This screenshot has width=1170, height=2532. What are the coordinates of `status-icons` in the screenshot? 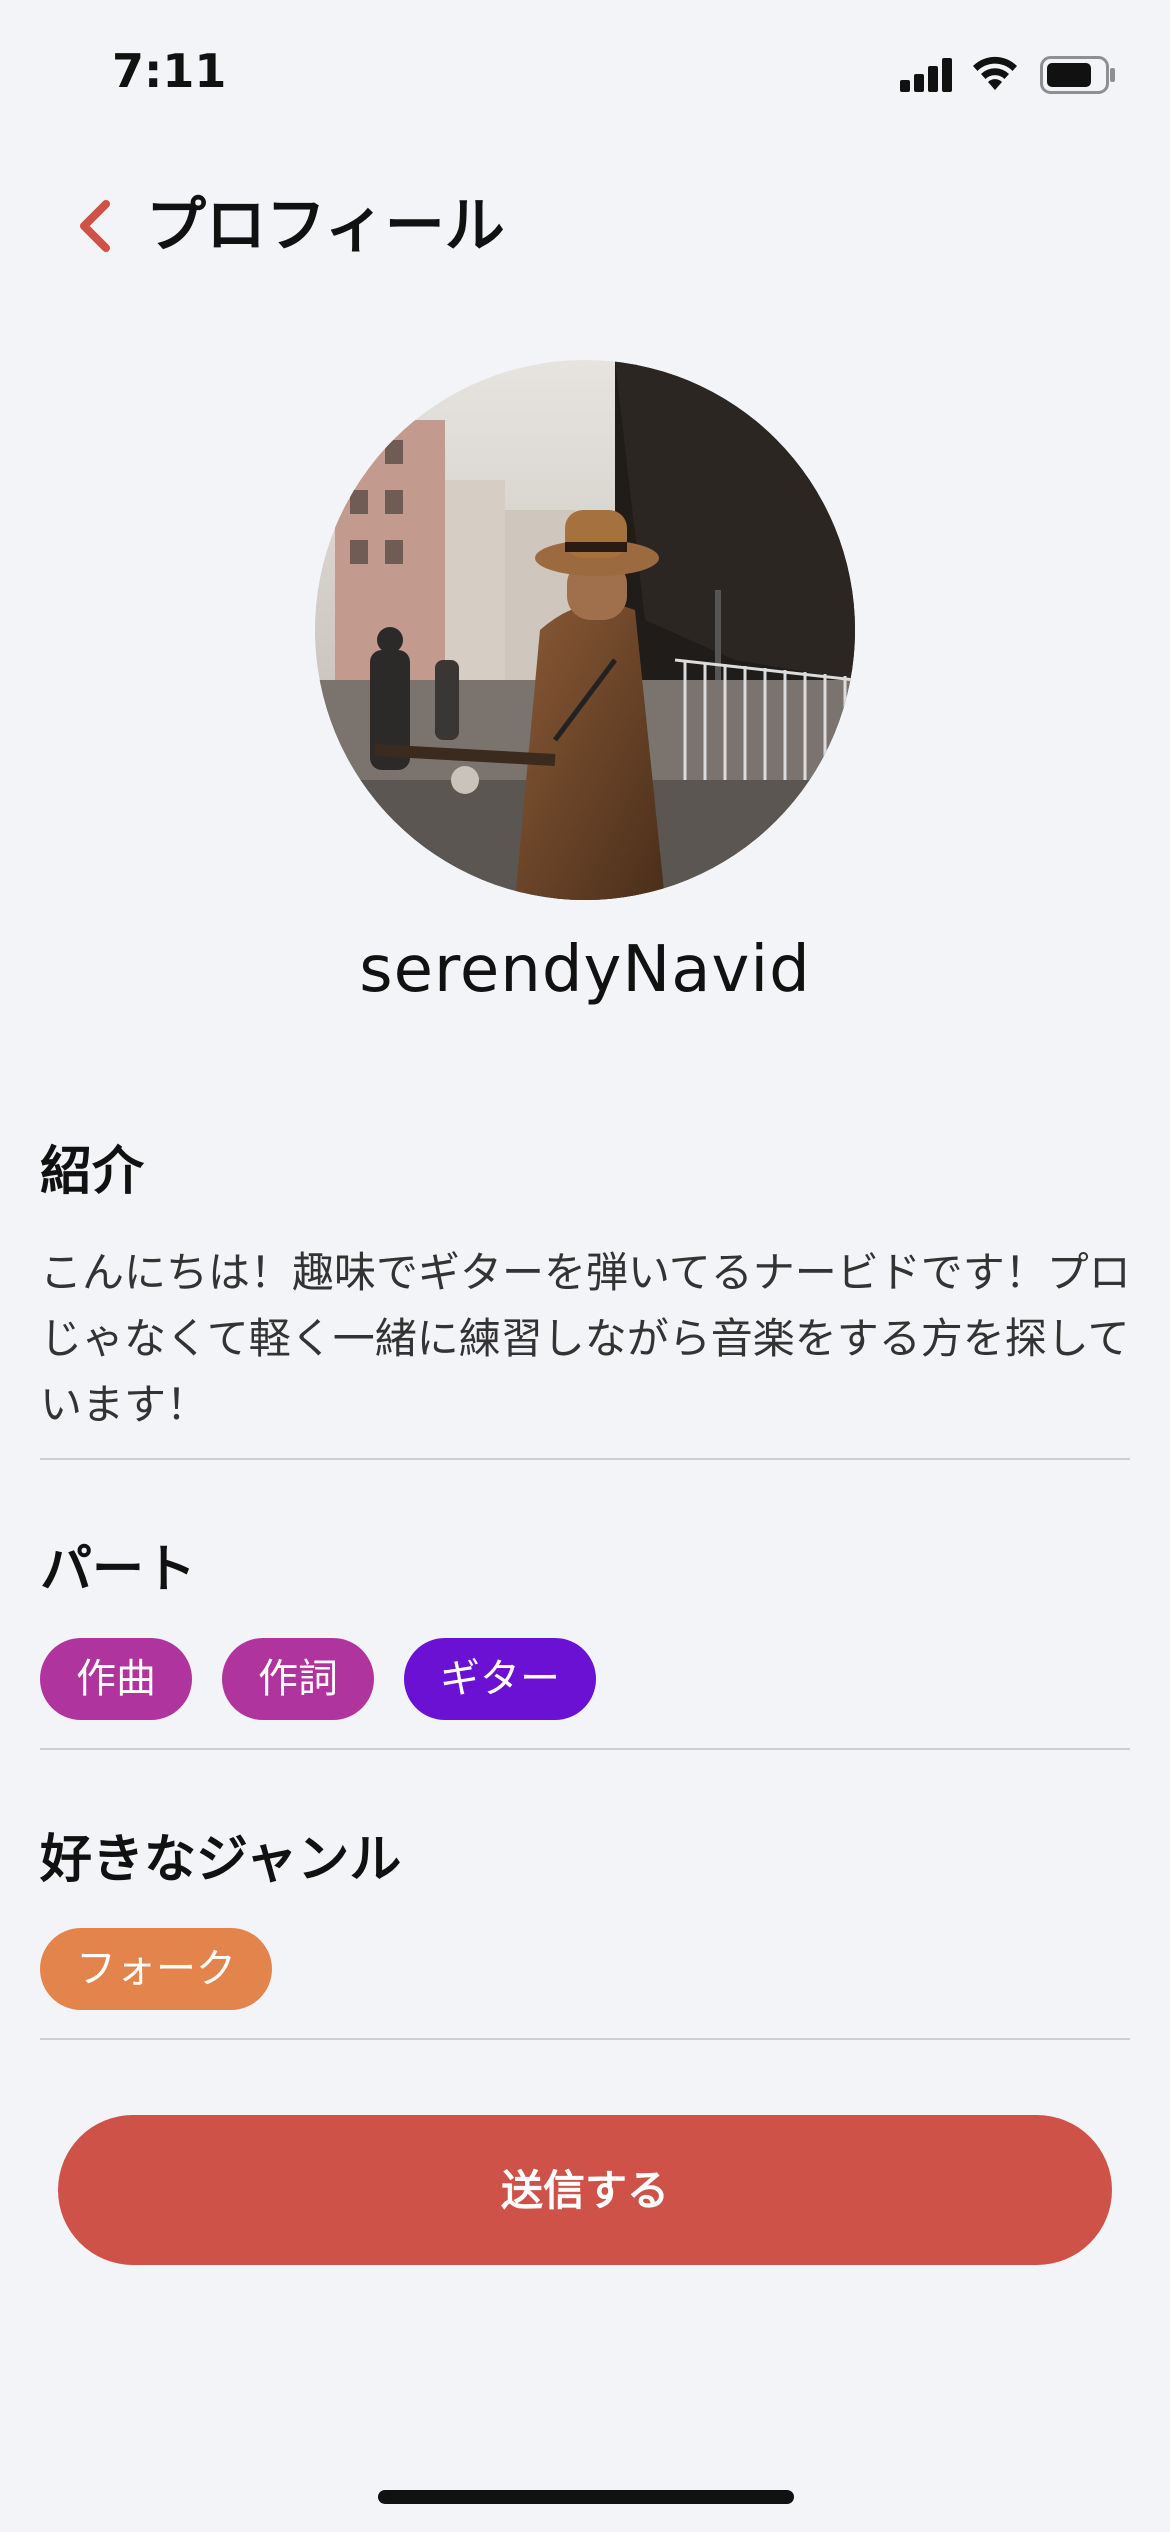 It's located at (1010, 74).